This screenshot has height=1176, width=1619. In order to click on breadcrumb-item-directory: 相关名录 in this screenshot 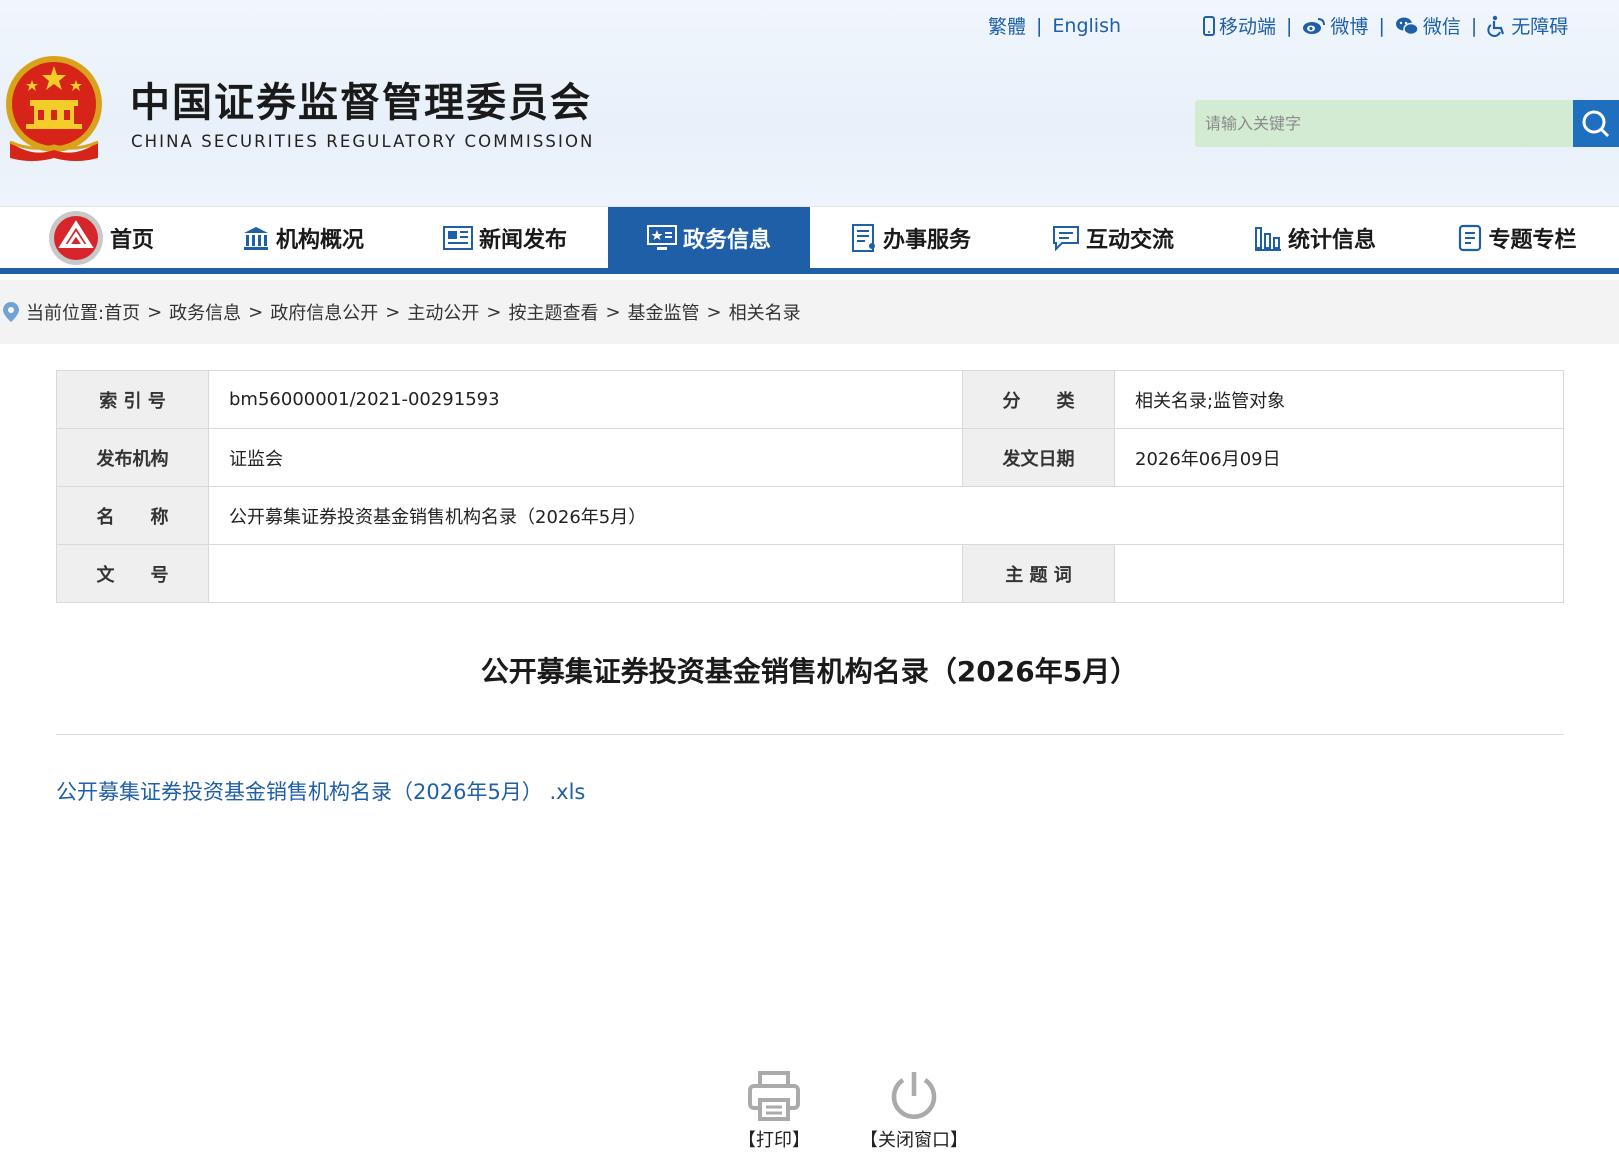, I will do `click(765, 312)`.